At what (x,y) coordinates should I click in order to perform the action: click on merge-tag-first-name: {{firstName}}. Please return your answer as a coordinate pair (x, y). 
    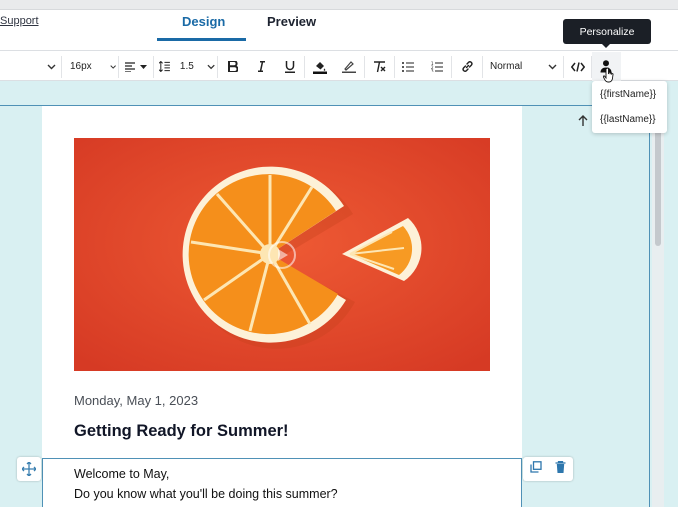
    Looking at the image, I should click on (628, 95).